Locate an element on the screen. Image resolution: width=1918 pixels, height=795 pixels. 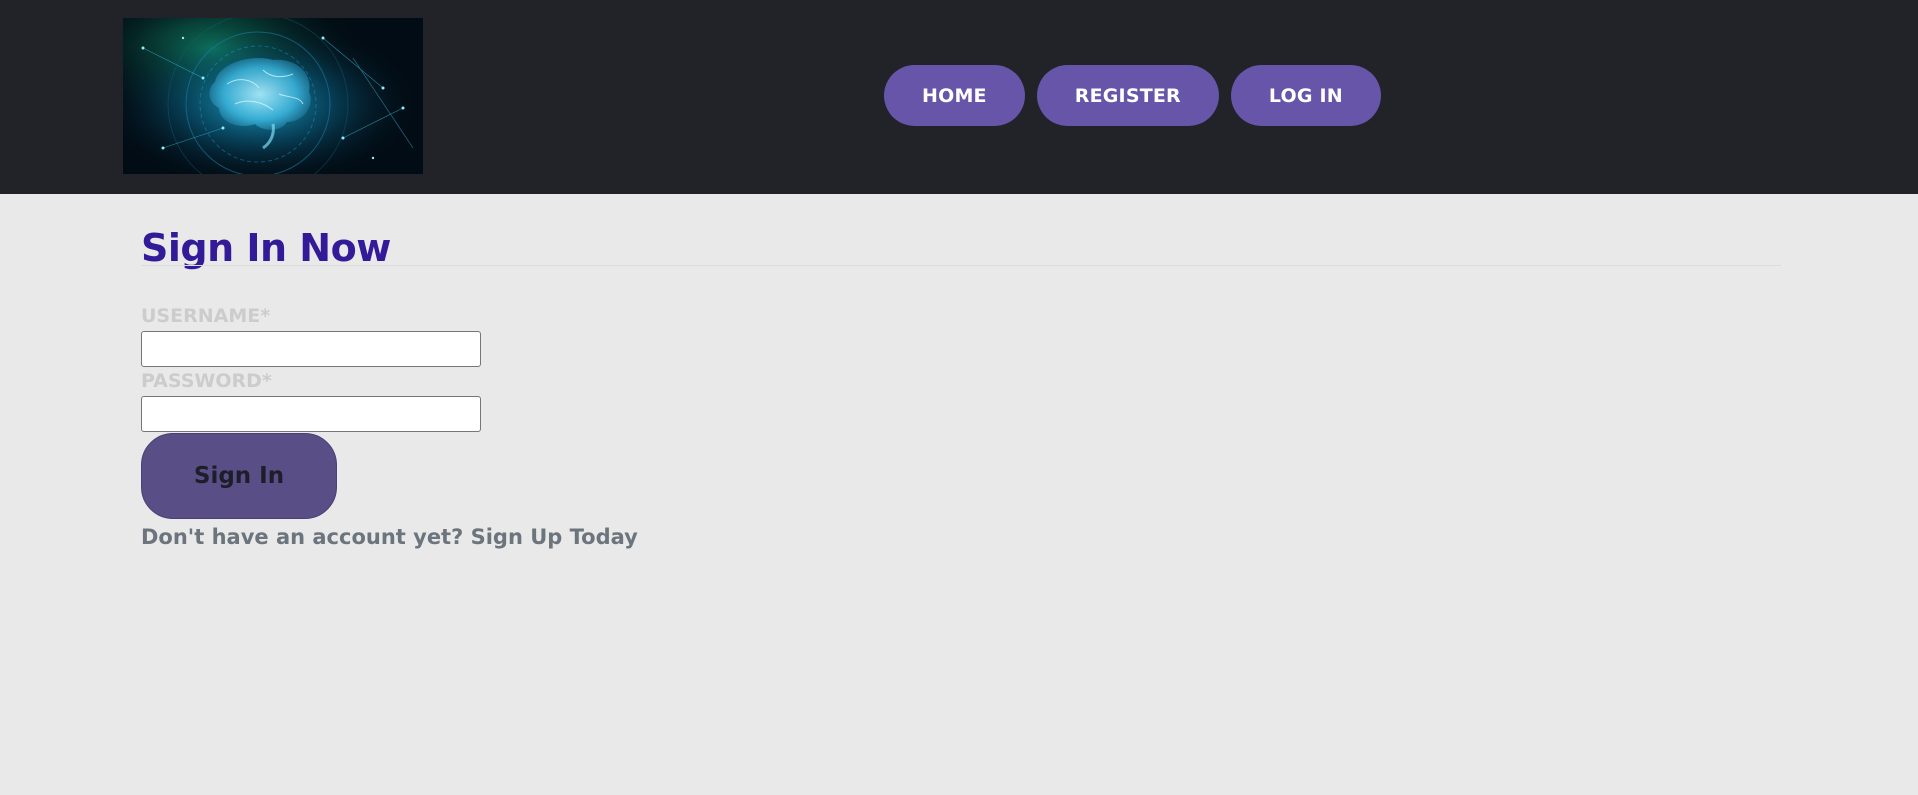
title-divider is located at coordinates (961, 265).